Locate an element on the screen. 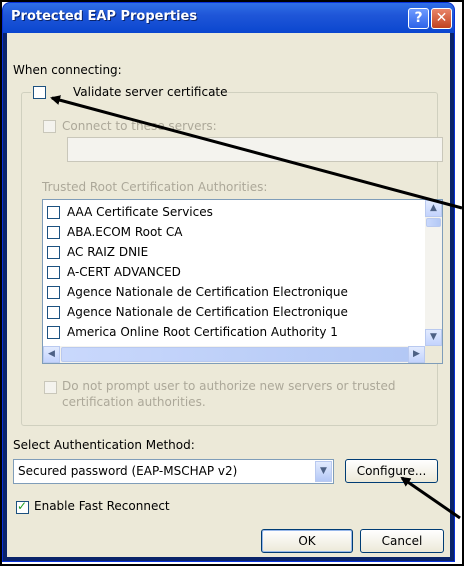  validate-cert-row: Validate server certificate is located at coordinates (129, 93).